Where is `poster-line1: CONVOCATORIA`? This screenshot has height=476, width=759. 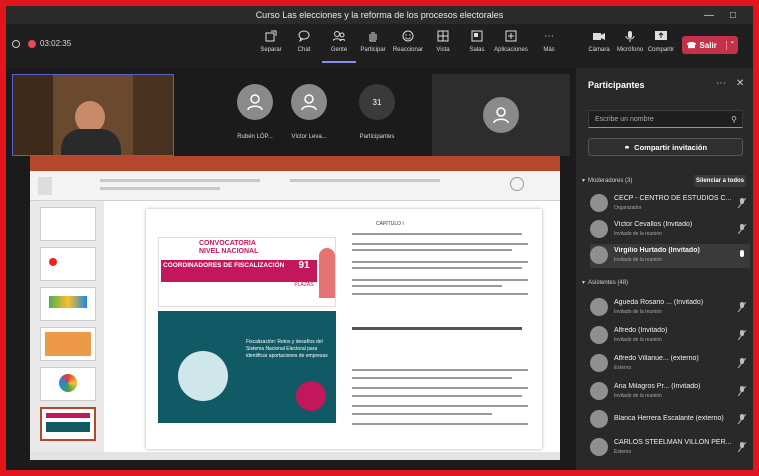 poster-line1: CONVOCATORIA is located at coordinates (227, 243).